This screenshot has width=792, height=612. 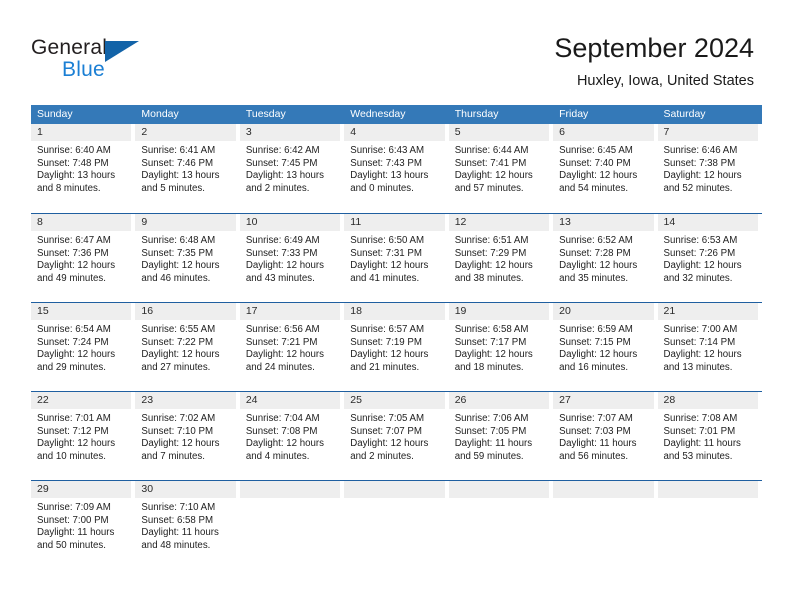 What do you see at coordinates (74, 507) in the screenshot?
I see `sunrise-text: Sunrise: 7:09 AM` at bounding box center [74, 507].